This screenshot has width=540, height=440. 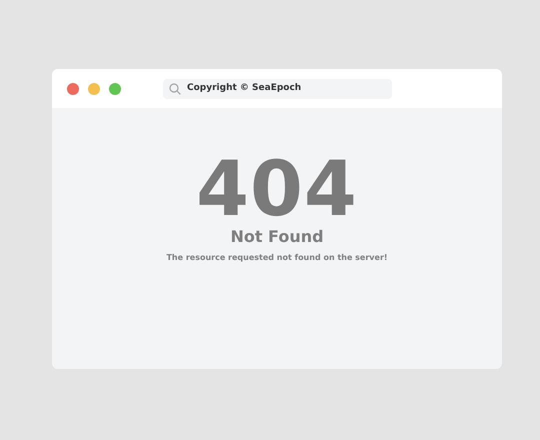 I want to click on error-message: The resource requested not found on the server!, so click(x=277, y=258).